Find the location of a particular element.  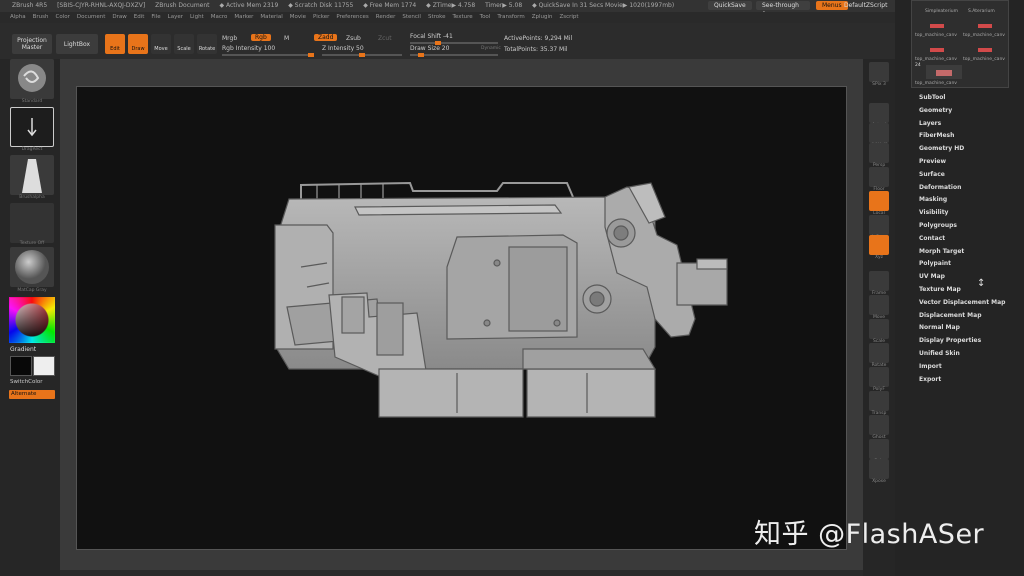

gradient-label: Gradient is located at coordinates (23, 349).